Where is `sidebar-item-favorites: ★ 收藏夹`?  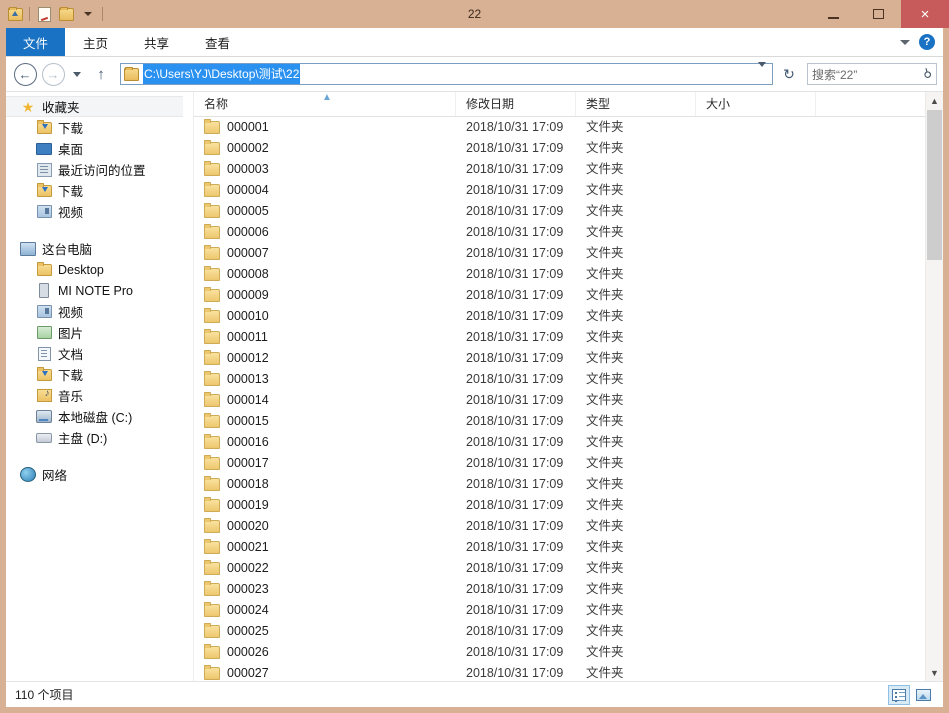
sidebar-item-favorites: ★ 收藏夹 is located at coordinates (94, 106).